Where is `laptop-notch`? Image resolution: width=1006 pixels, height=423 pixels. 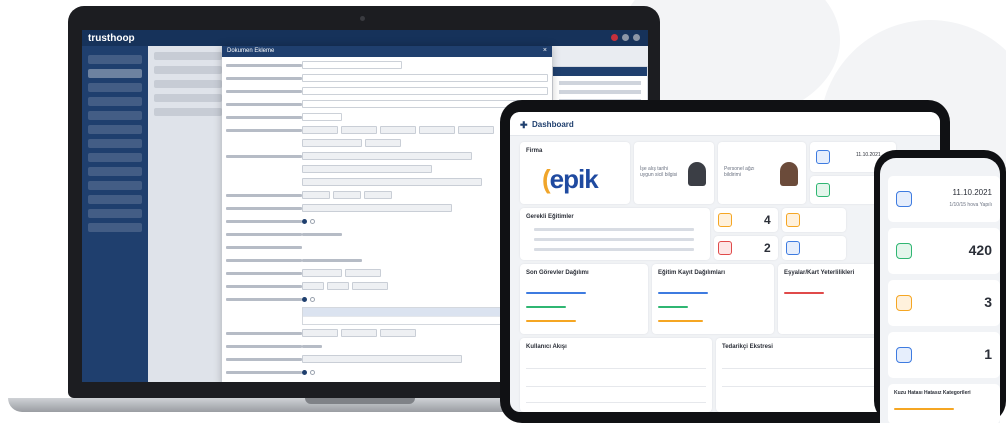 laptop-notch is located at coordinates (360, 401).